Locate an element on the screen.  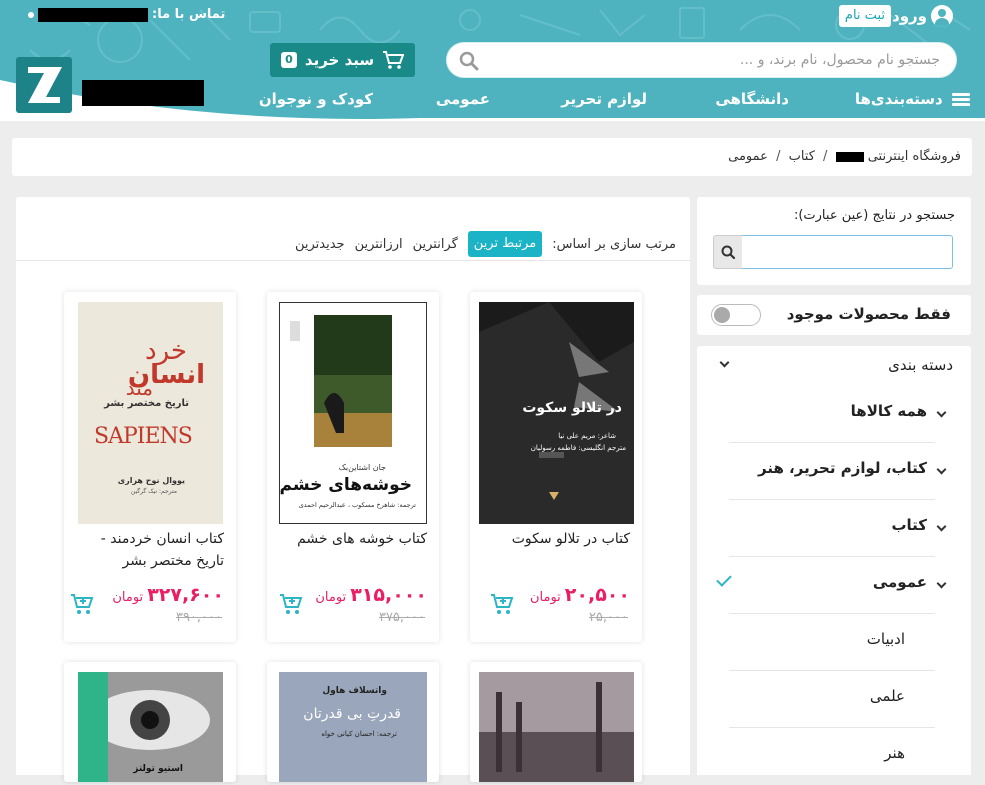
category-title: دسته بندی is located at coordinates (920, 365).